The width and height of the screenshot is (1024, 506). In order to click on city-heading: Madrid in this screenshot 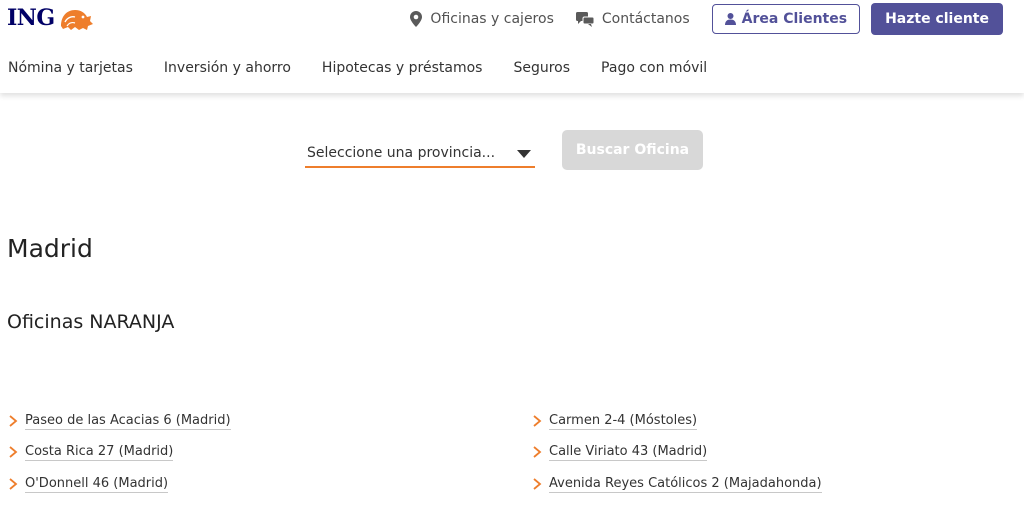, I will do `click(50, 248)`.